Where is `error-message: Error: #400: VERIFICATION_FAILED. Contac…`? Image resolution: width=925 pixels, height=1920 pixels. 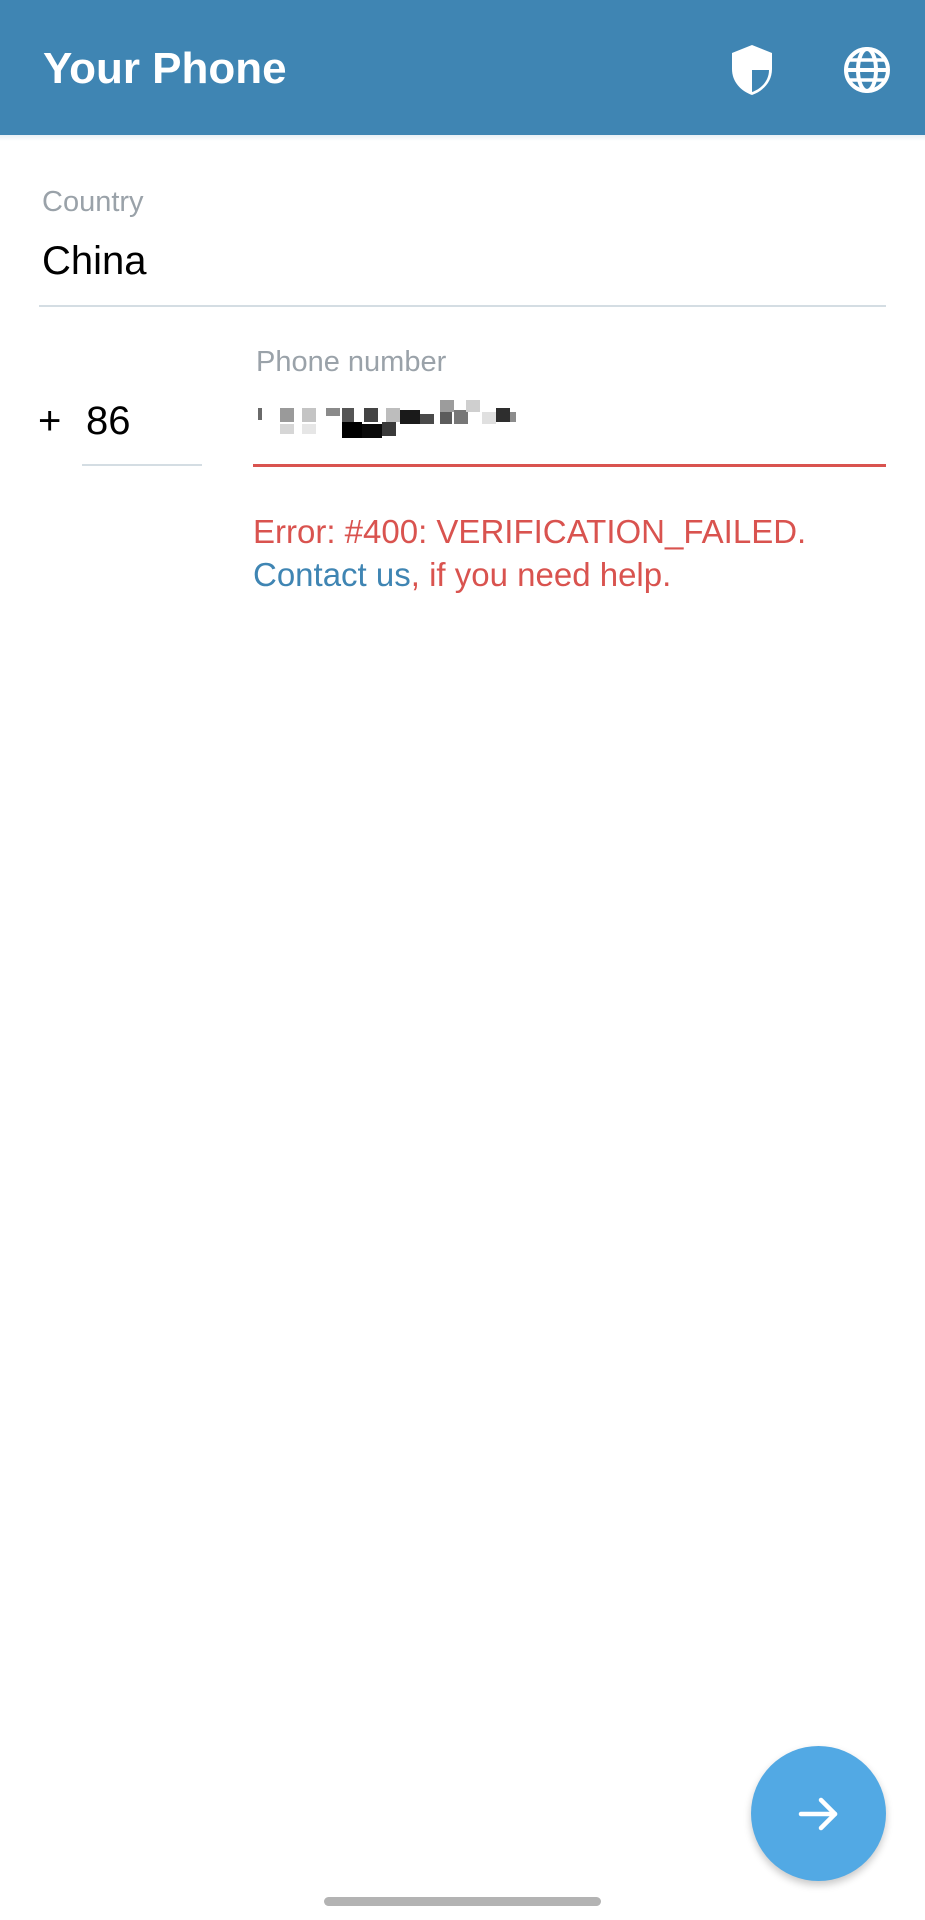 error-message: Error: #400: VERIFICATION_FAILED. Contac… is located at coordinates (573, 553).